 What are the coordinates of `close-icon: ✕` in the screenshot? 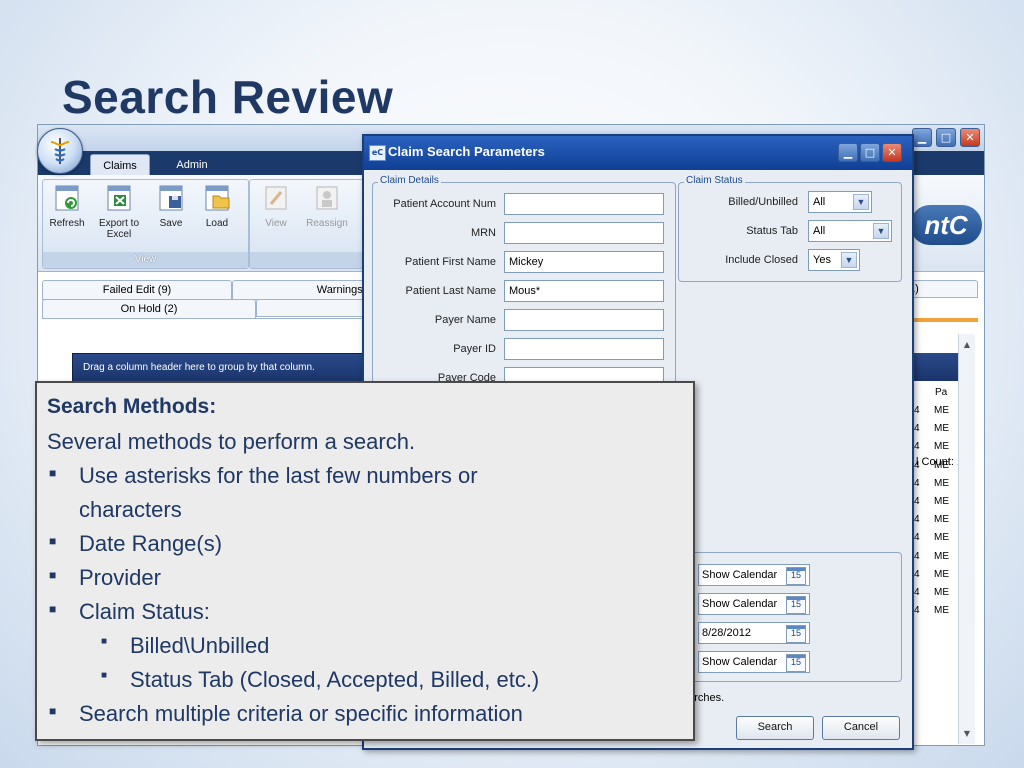 It's located at (892, 152).